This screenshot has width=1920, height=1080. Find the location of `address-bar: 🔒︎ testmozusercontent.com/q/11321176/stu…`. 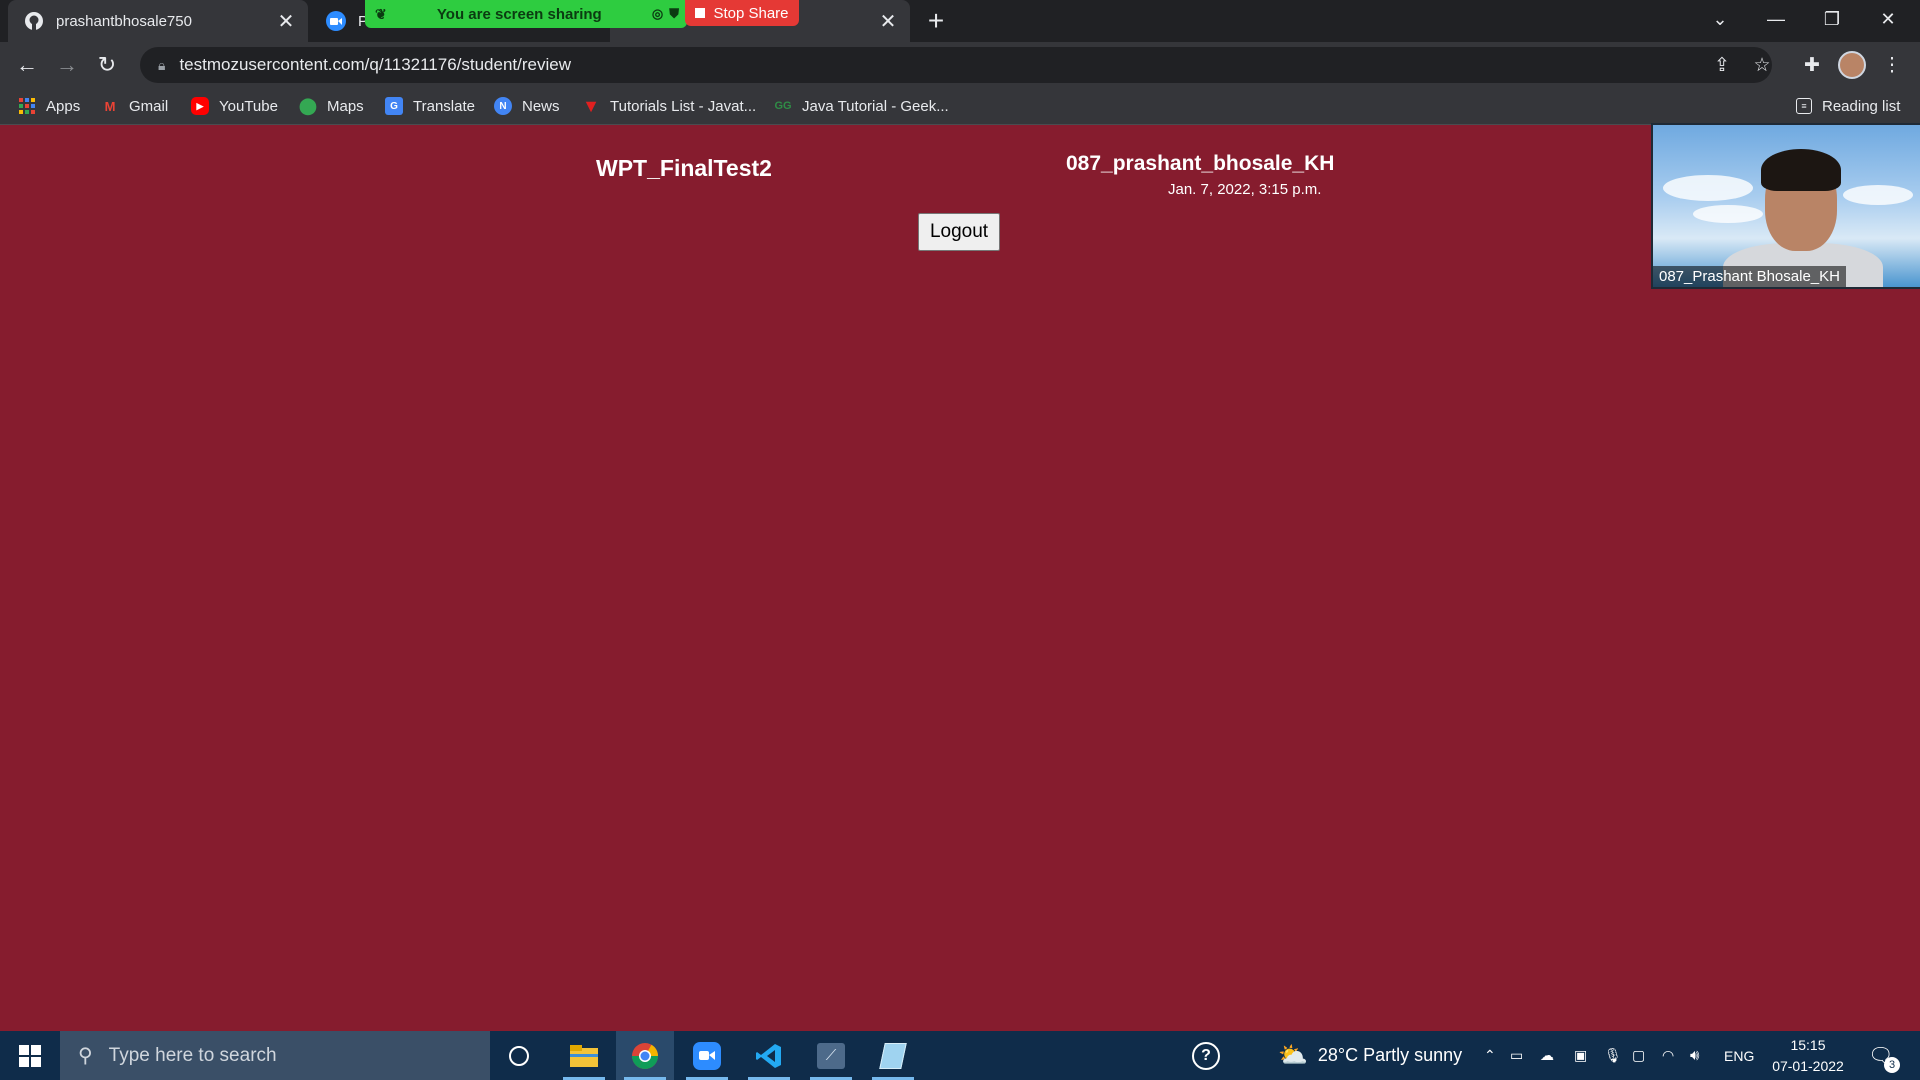

address-bar: 🔒︎ testmozusercontent.com/q/11321176/stu… is located at coordinates (956, 65).